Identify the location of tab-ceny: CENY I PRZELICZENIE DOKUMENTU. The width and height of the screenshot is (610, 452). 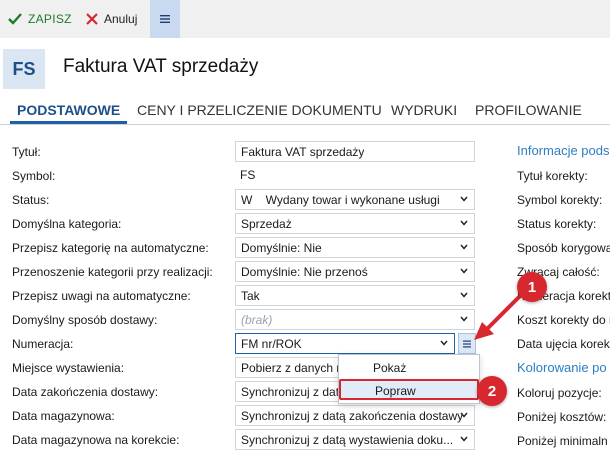
(259, 110).